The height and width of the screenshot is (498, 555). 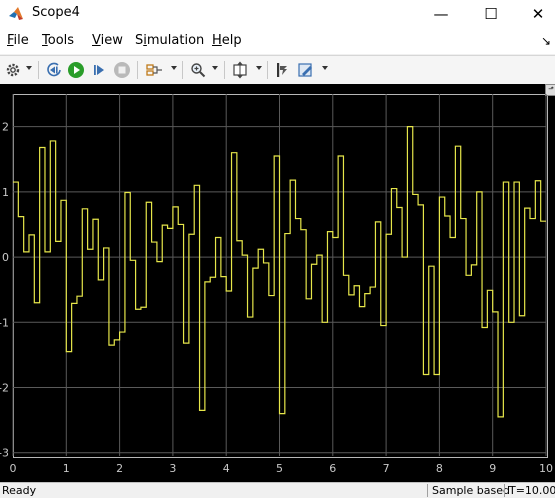 I want to click on x-tick-label: 10, so click(x=546, y=468).